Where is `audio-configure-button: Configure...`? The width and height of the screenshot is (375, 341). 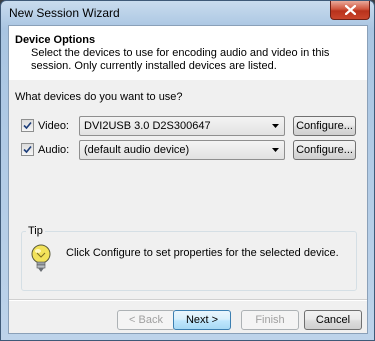 audio-configure-button: Configure... is located at coordinates (324, 150).